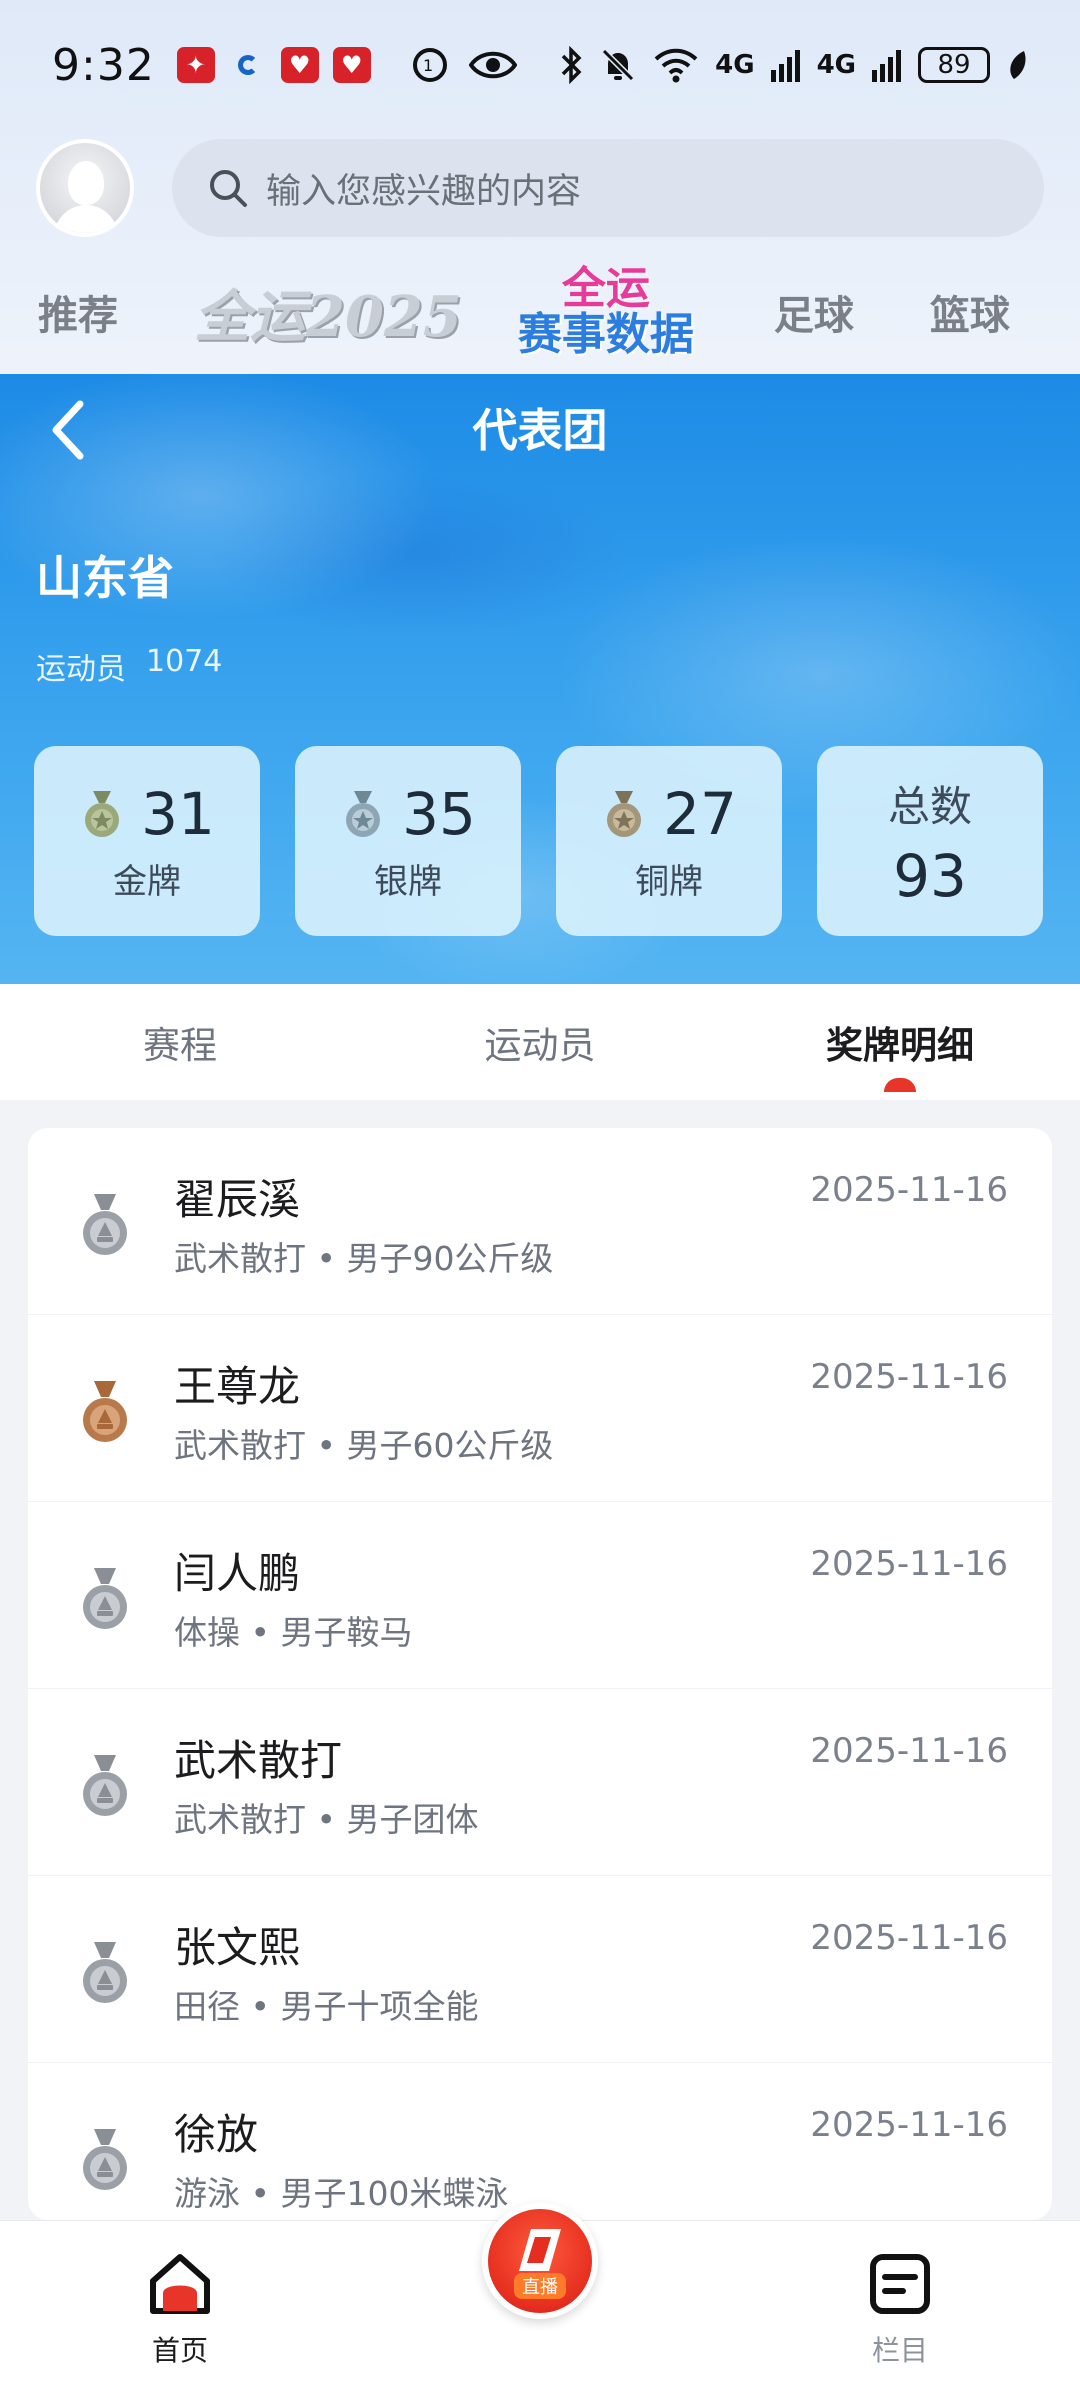  Describe the element at coordinates (700, 813) in the screenshot. I see `bronze-count: 27` at that location.